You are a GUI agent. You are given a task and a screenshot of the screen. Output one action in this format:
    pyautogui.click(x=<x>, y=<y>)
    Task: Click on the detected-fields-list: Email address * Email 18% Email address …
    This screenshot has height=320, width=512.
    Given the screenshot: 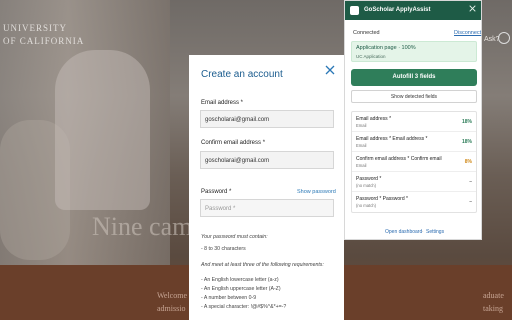 What is the action you would take?
    pyautogui.click(x=414, y=162)
    